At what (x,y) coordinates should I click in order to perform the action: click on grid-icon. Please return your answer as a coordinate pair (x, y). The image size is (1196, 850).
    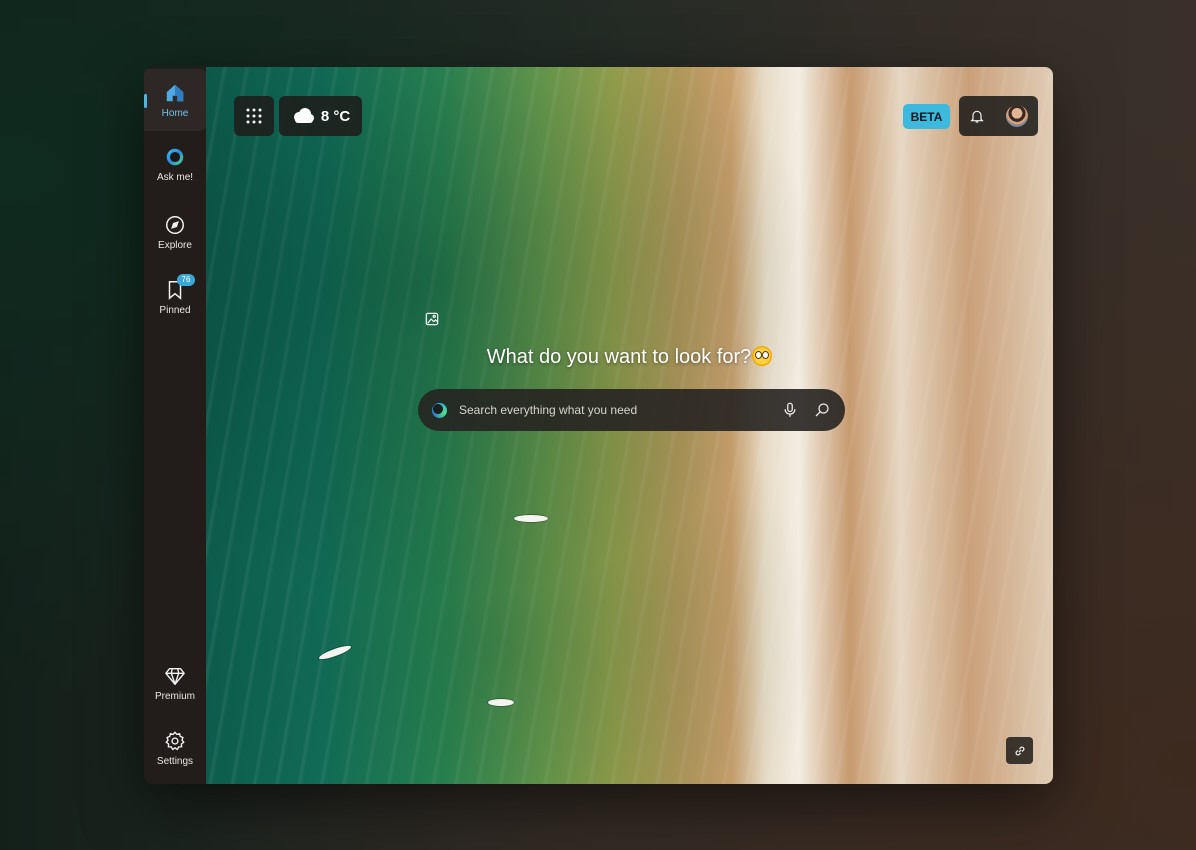
    Looking at the image, I should click on (254, 116).